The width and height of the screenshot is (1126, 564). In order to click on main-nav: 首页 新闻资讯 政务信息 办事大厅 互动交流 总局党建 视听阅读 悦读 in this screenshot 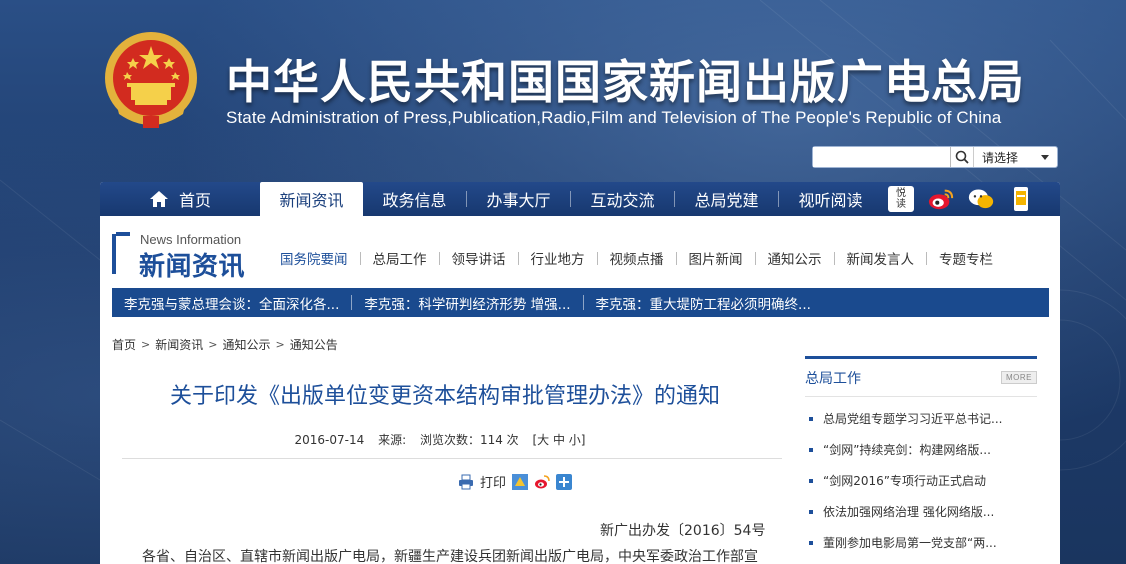, I will do `click(580, 199)`.